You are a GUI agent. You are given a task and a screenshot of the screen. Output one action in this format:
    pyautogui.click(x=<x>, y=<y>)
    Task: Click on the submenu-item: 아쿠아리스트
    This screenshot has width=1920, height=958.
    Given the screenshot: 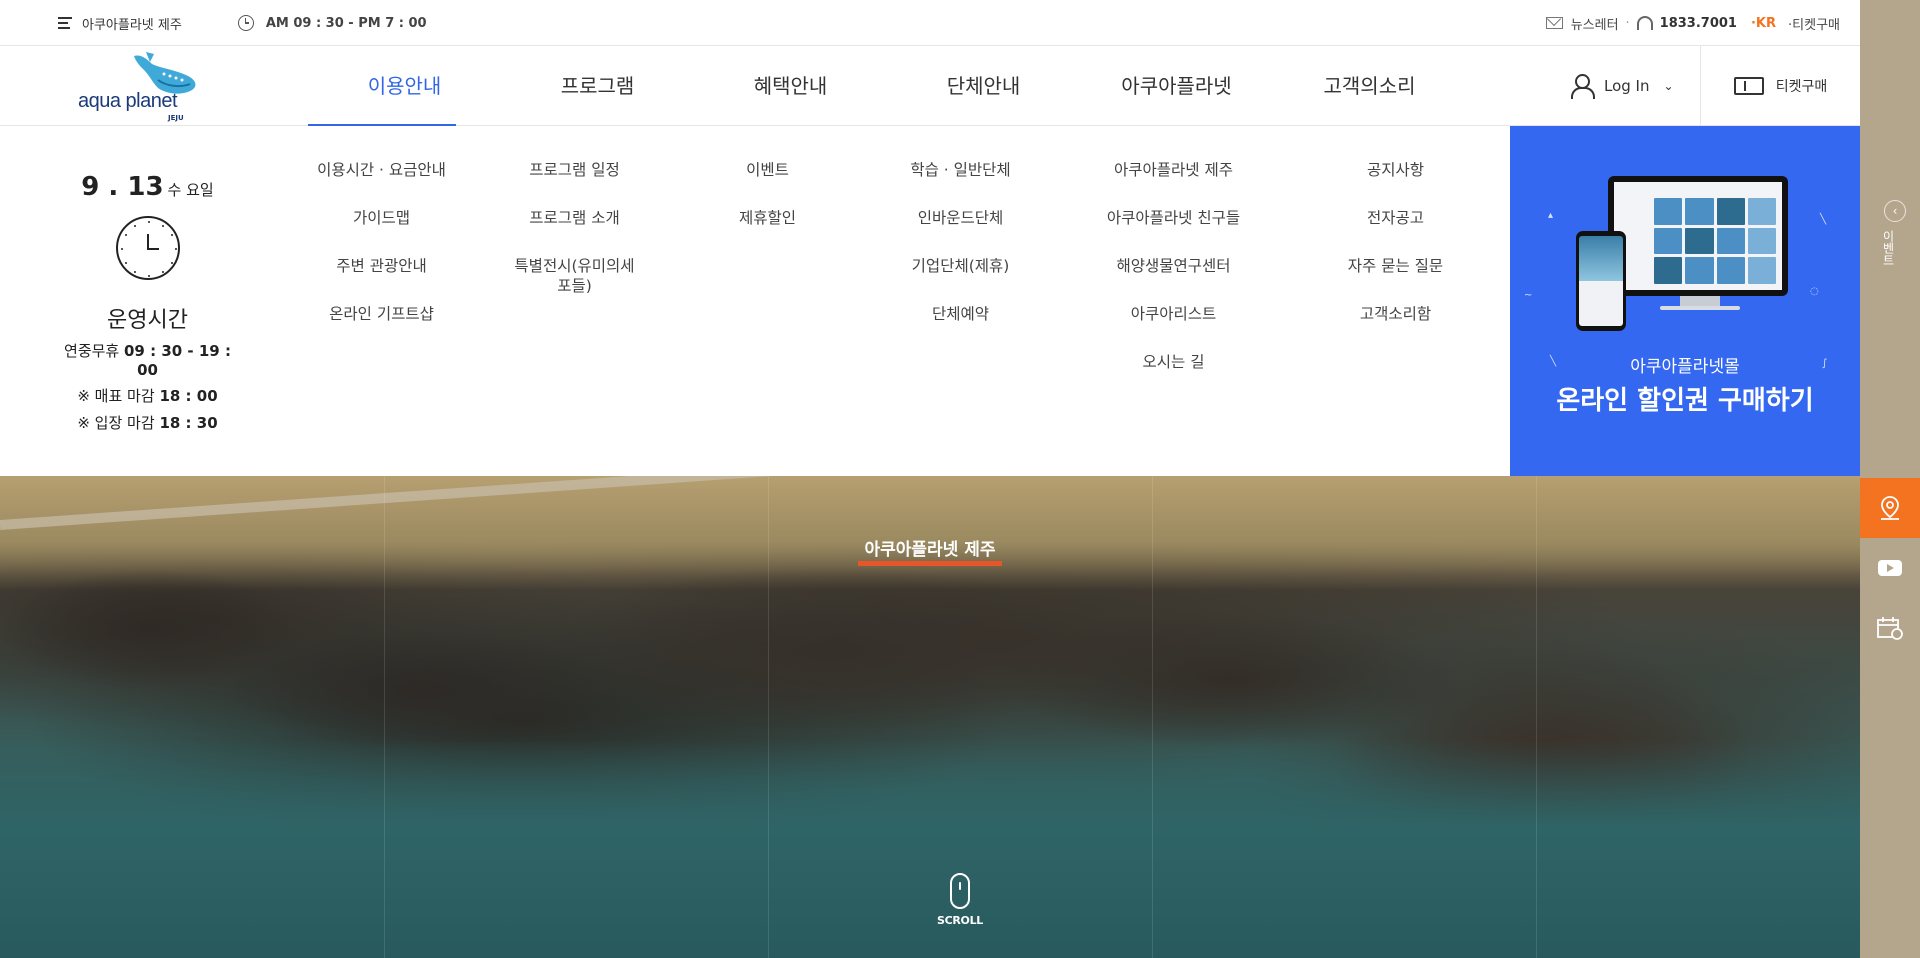 What is the action you would take?
    pyautogui.click(x=1173, y=313)
    